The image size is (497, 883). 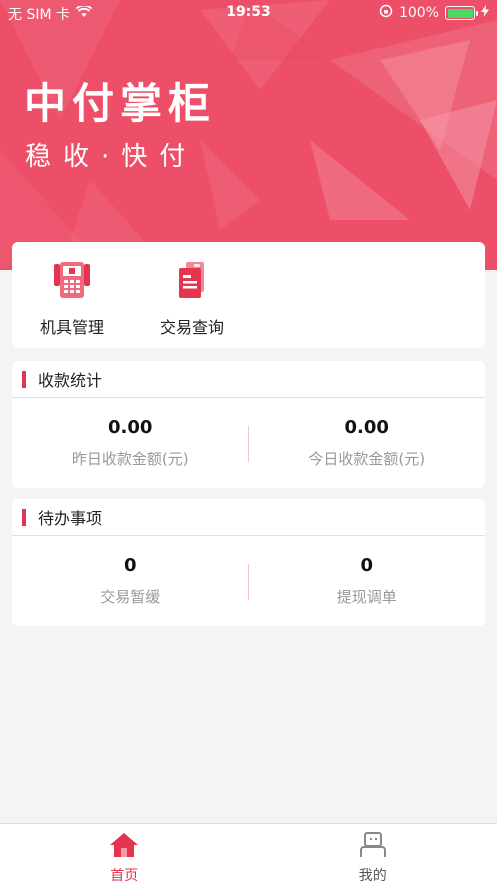 I want to click on app-title: 中付掌柜, so click(x=120, y=103).